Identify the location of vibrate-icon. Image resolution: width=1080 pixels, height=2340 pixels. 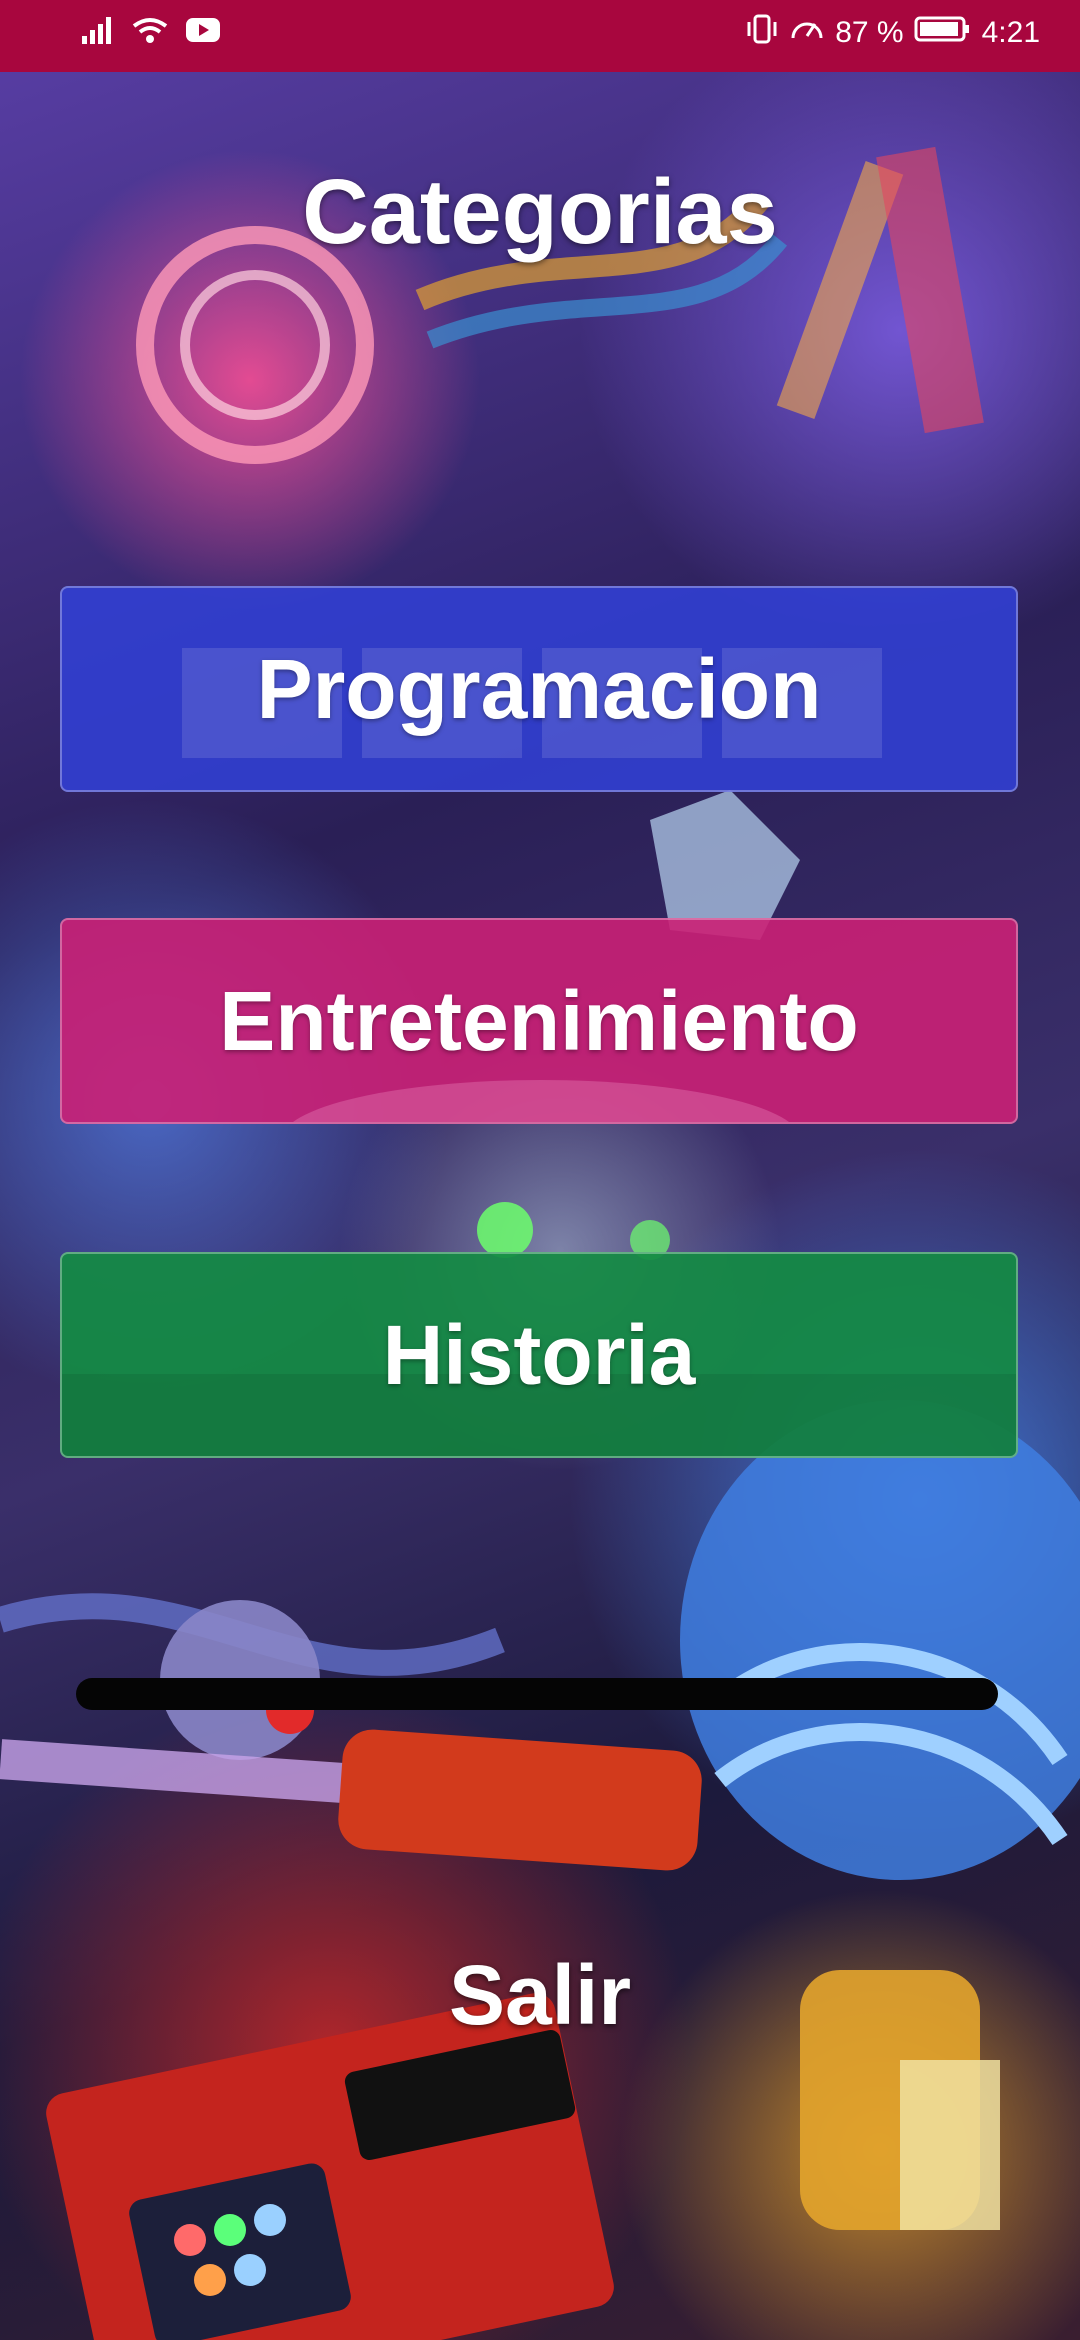
(762, 33).